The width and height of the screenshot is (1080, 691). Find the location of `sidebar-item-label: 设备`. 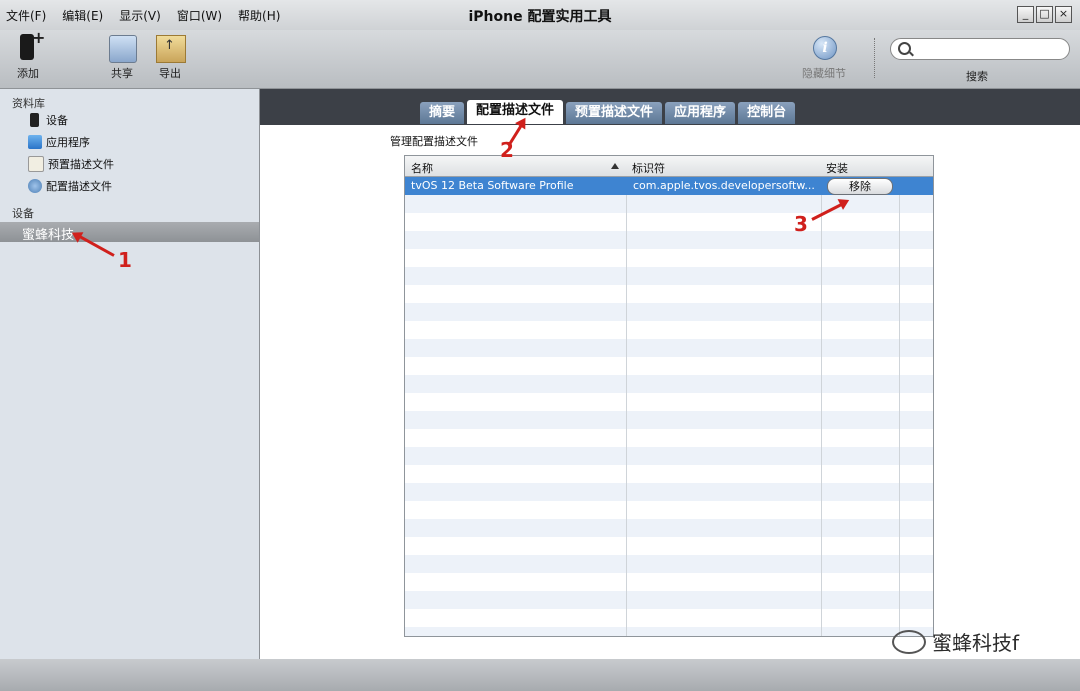

sidebar-item-label: 设备 is located at coordinates (57, 120).